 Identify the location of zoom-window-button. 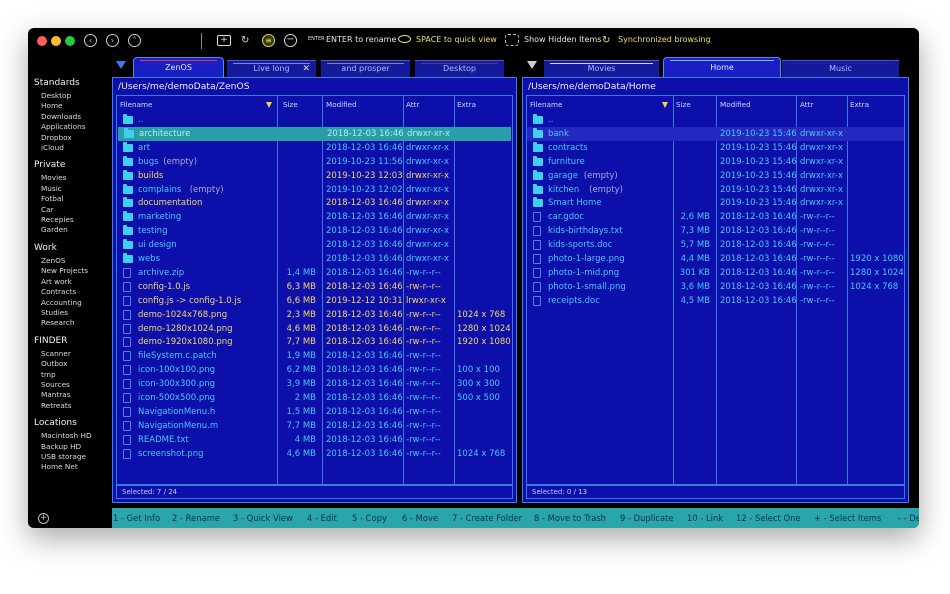
(70, 41).